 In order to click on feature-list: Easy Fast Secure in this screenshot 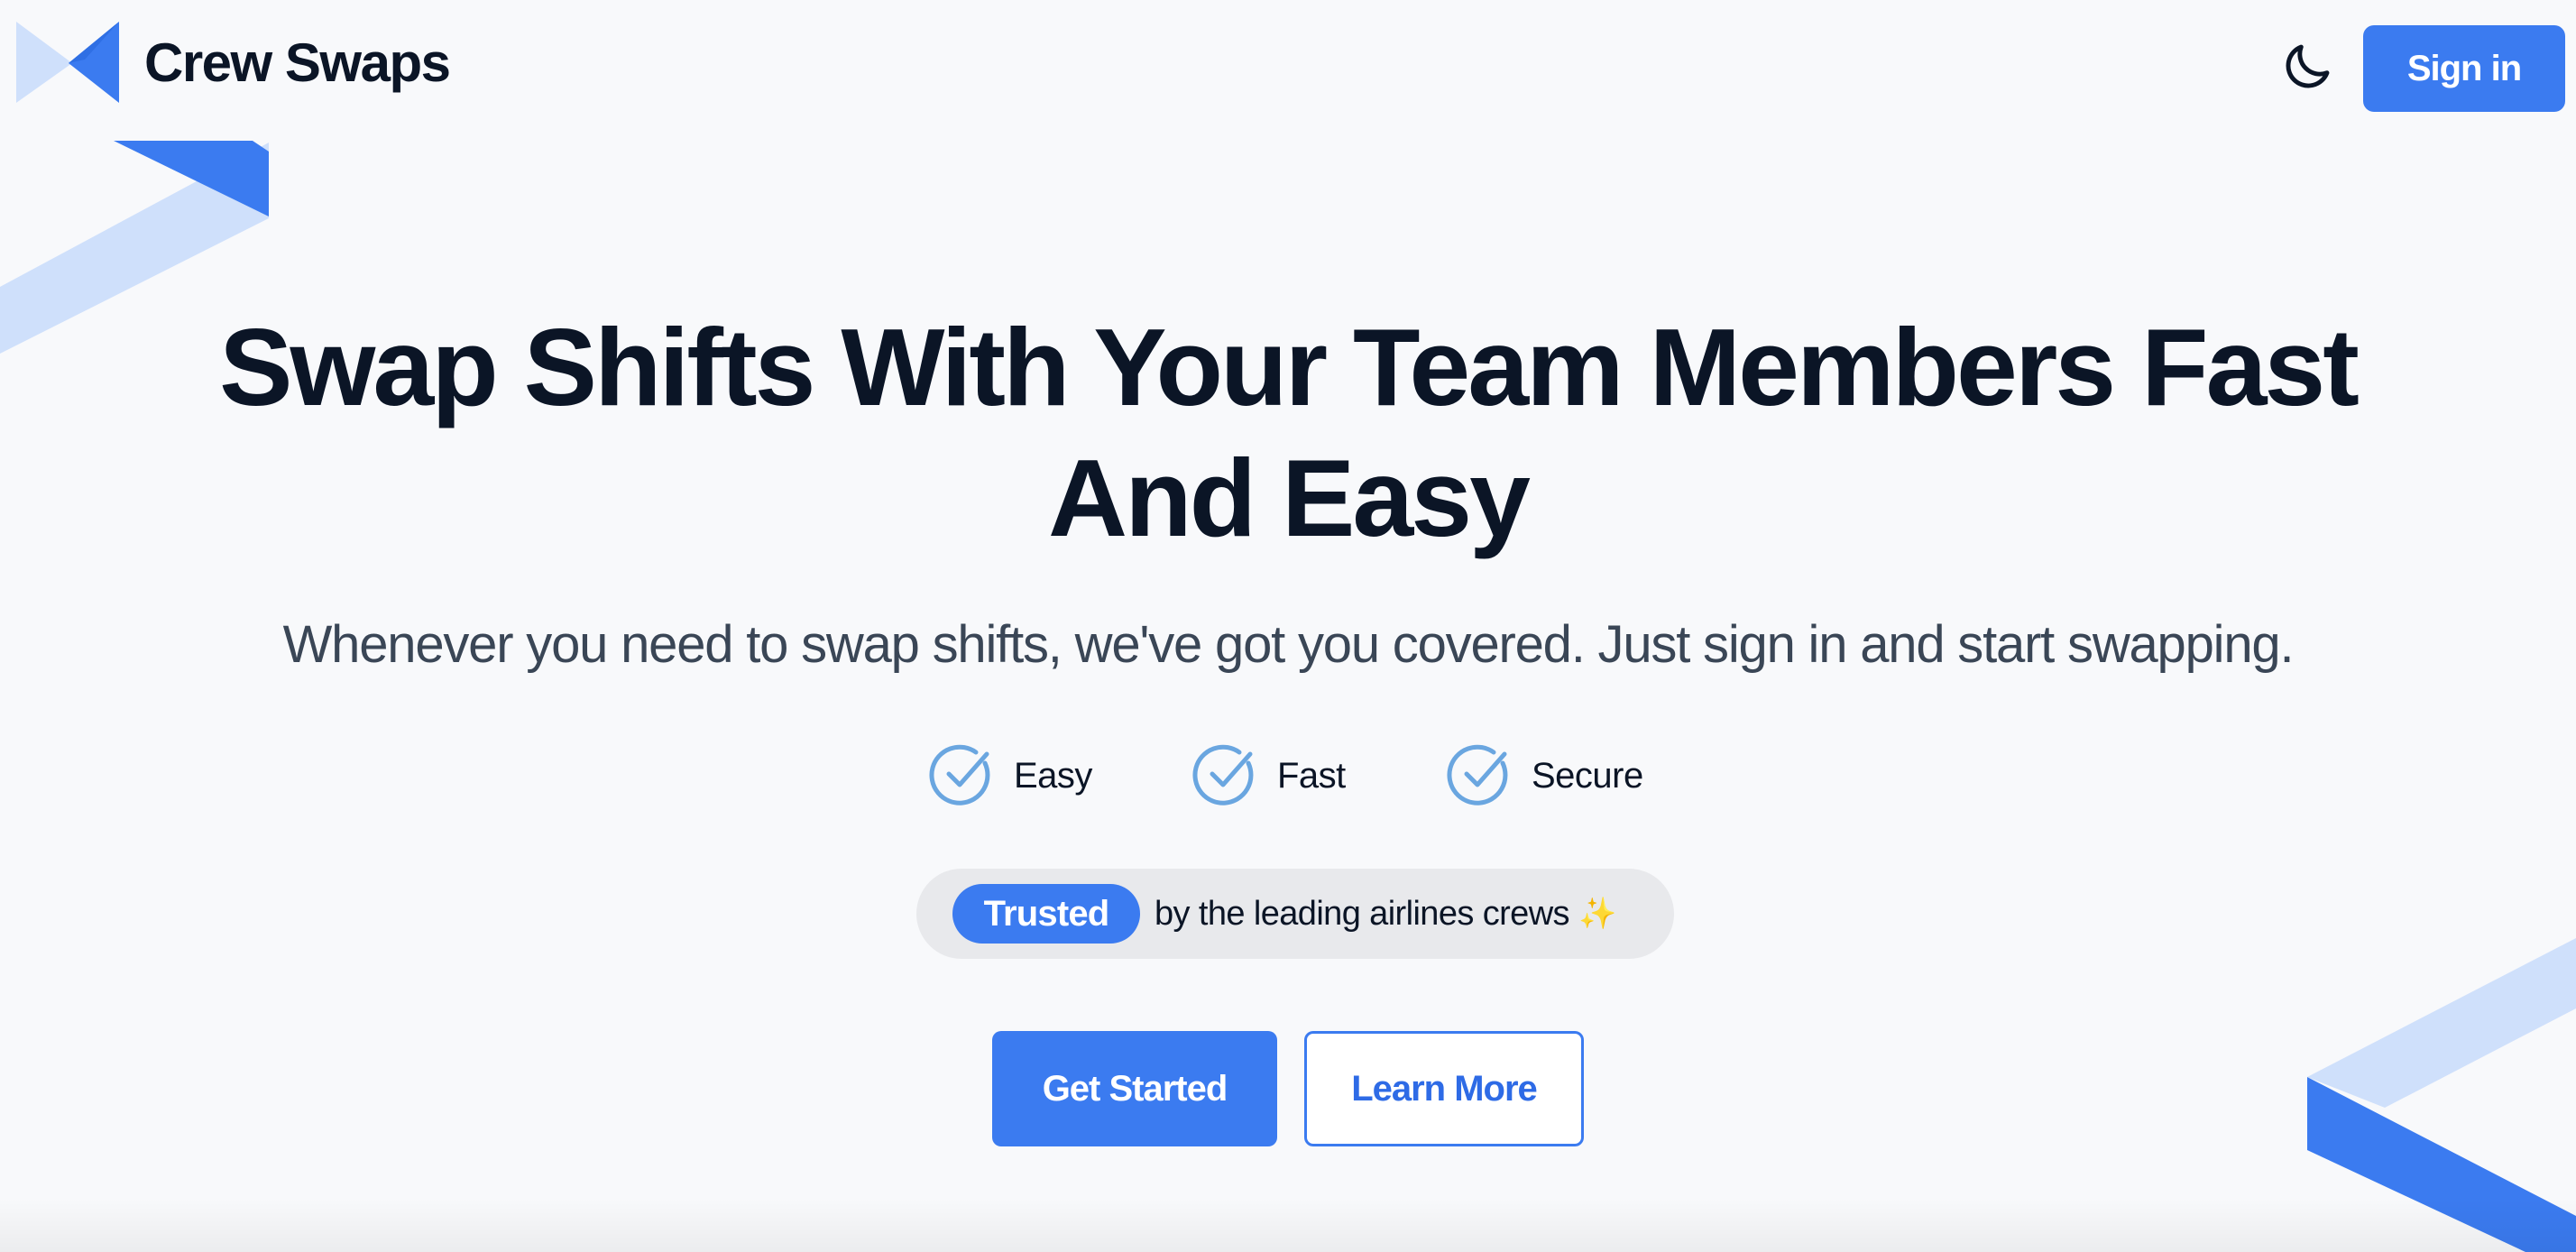, I will do `click(1288, 776)`.